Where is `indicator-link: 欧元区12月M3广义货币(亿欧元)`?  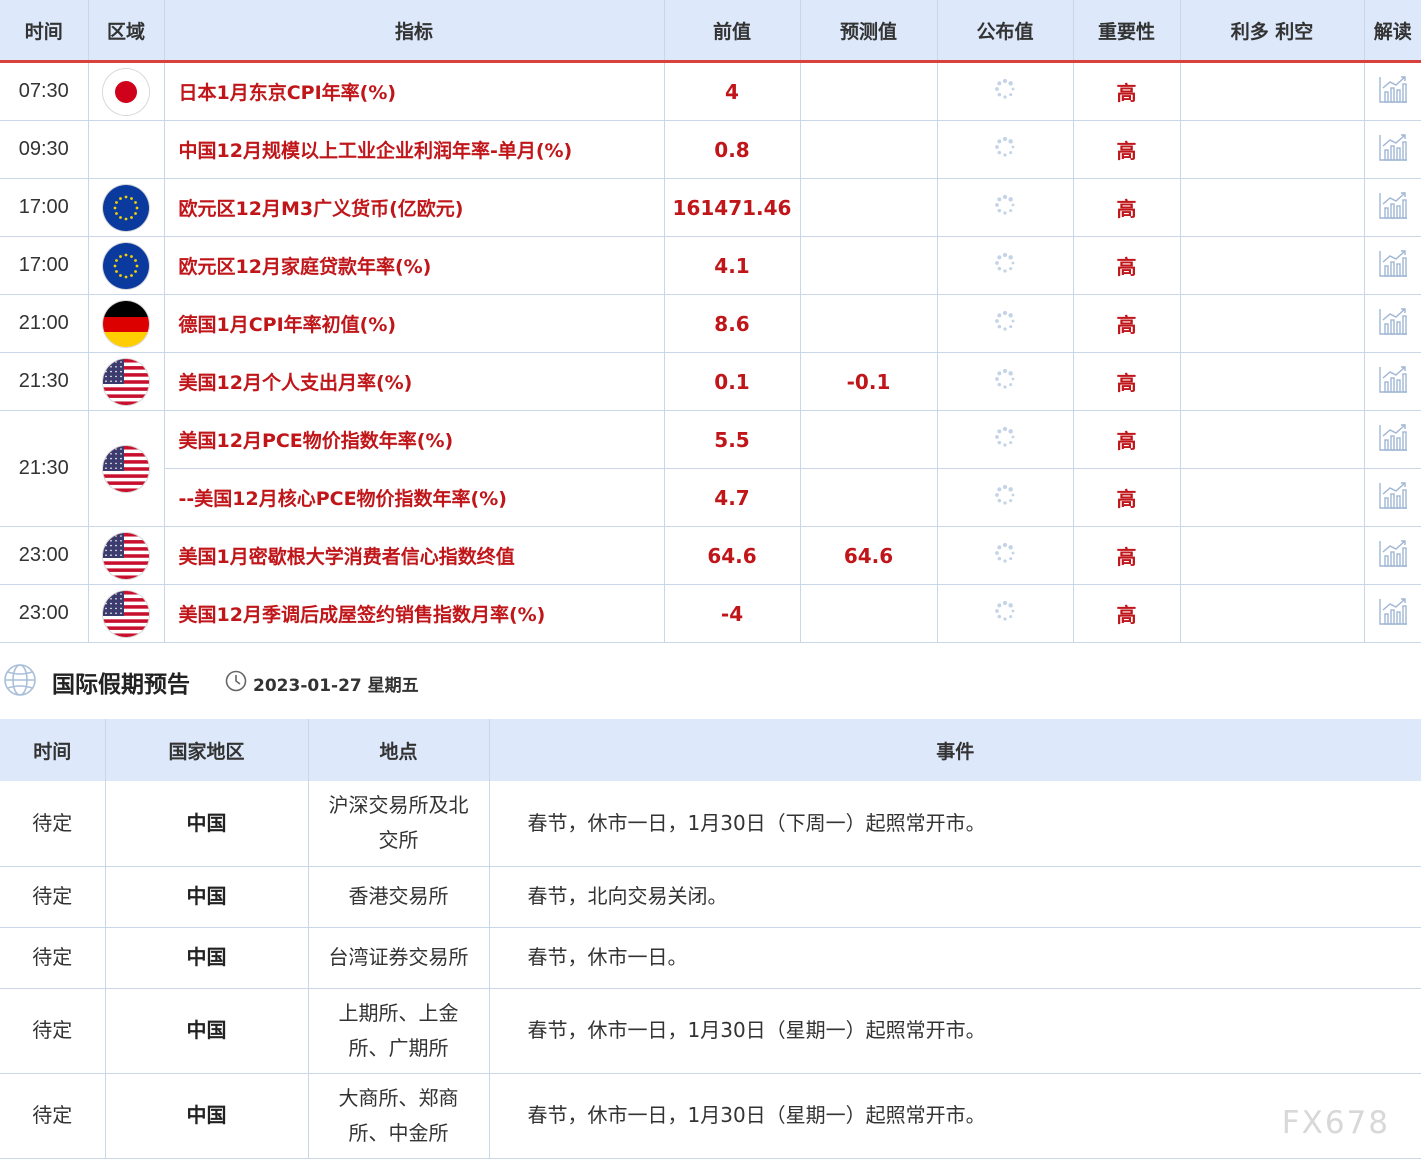 indicator-link: 欧元区12月M3广义货币(亿欧元) is located at coordinates (414, 207).